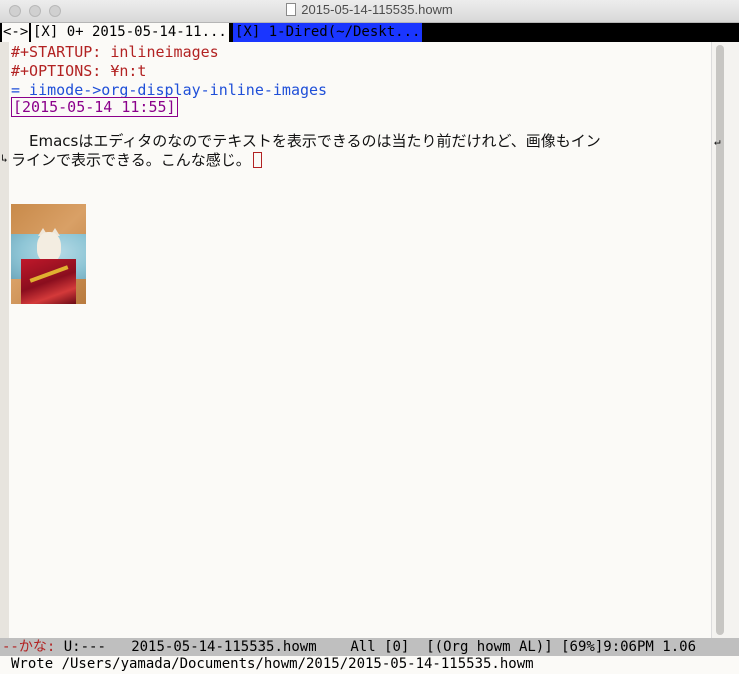  I want to click on red-cloth-shape, so click(48, 281).